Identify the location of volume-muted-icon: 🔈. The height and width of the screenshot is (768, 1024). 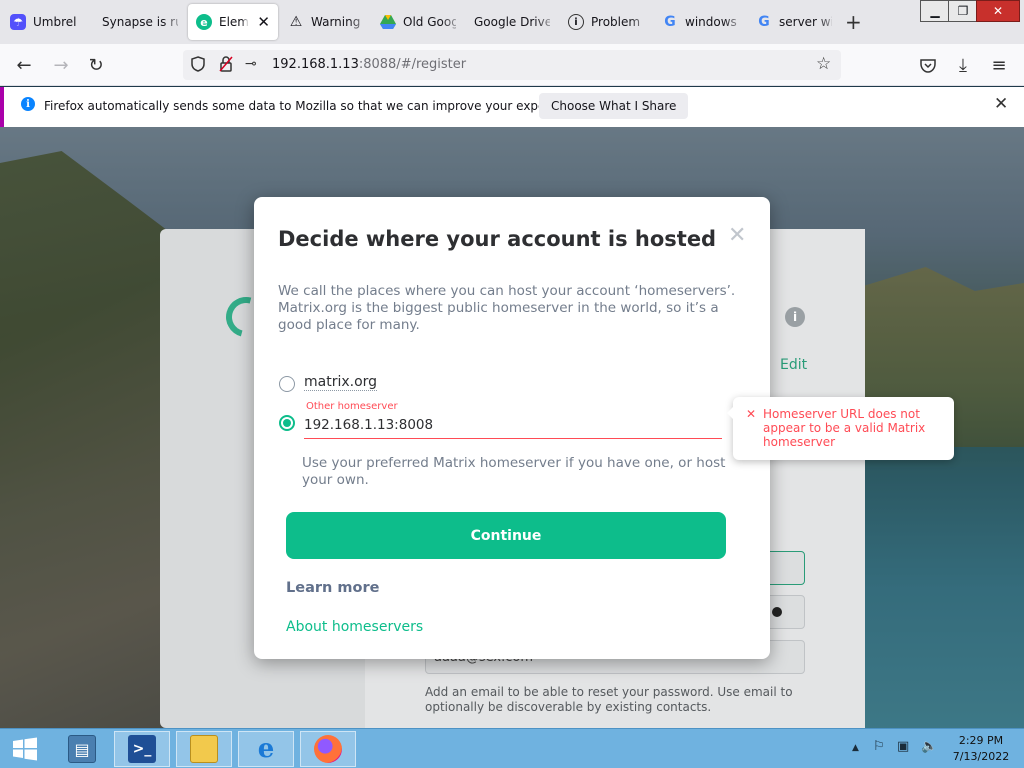
(929, 746).